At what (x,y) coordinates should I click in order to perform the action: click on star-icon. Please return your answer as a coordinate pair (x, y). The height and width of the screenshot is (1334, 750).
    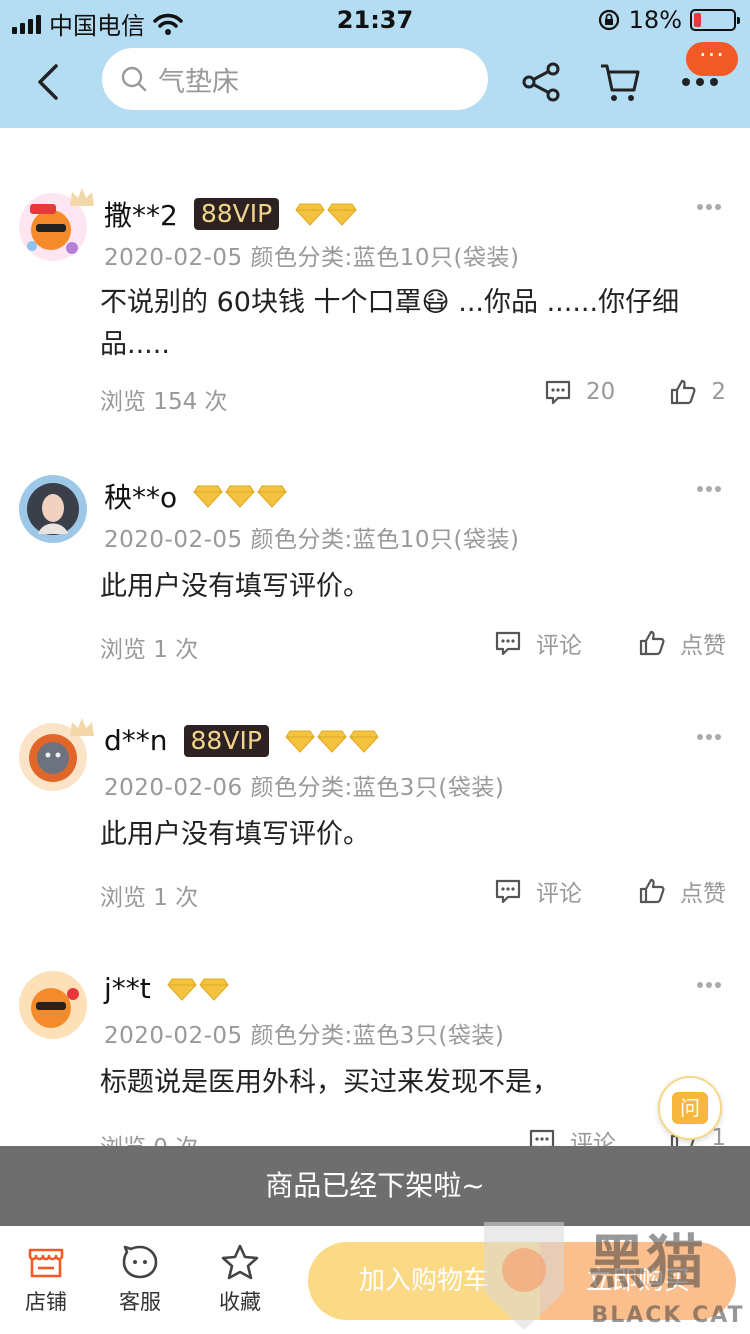
    Looking at the image, I should click on (240, 1262).